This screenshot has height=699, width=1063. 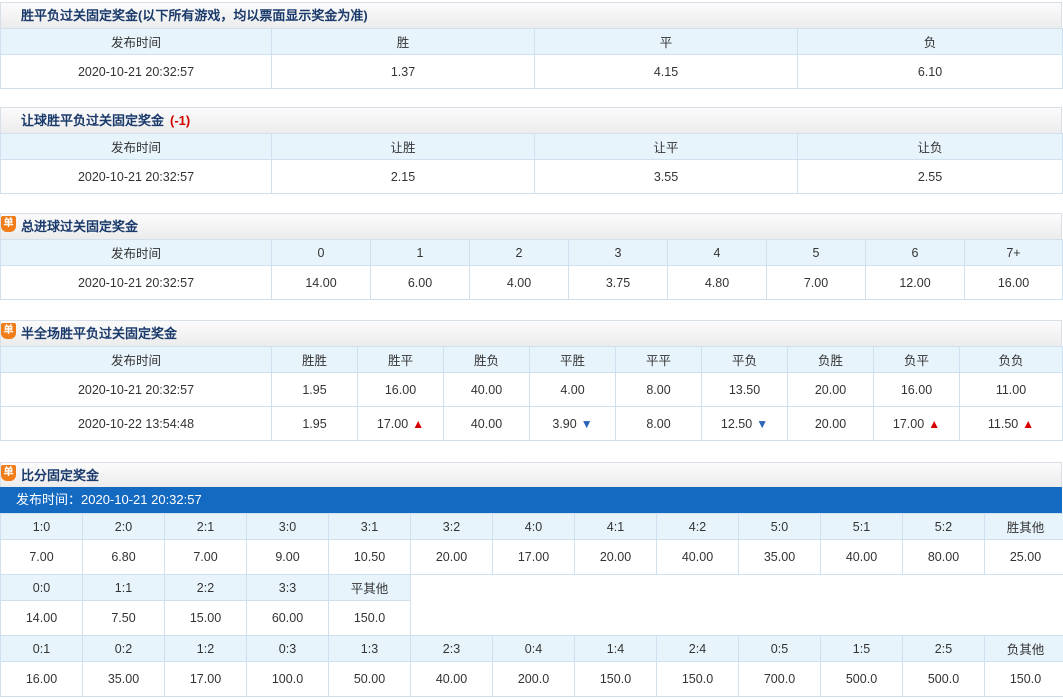 I want to click on odds-cell: 4.80, so click(x=717, y=282).